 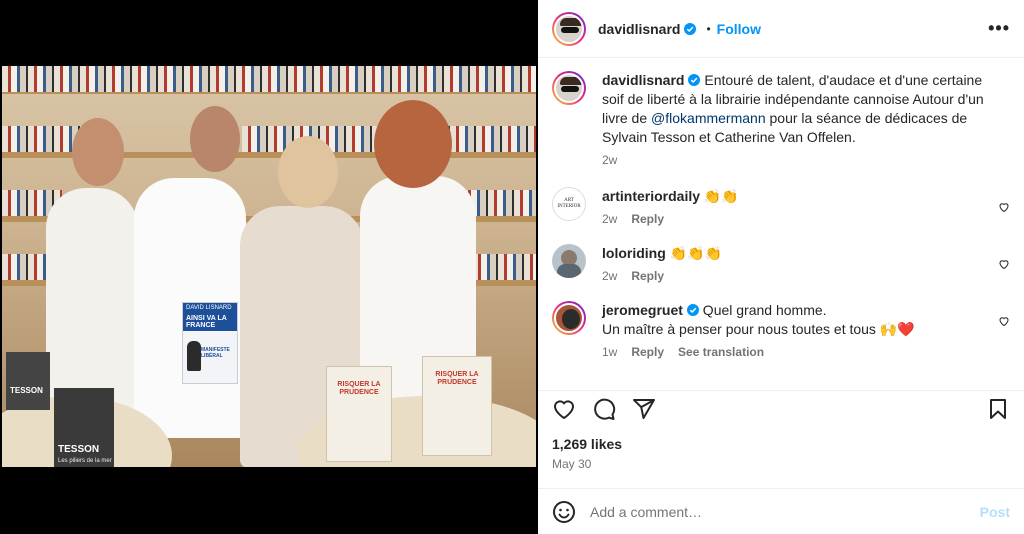 What do you see at coordinates (762, 310) in the screenshot?
I see `comment-text: Quel grand homme.` at bounding box center [762, 310].